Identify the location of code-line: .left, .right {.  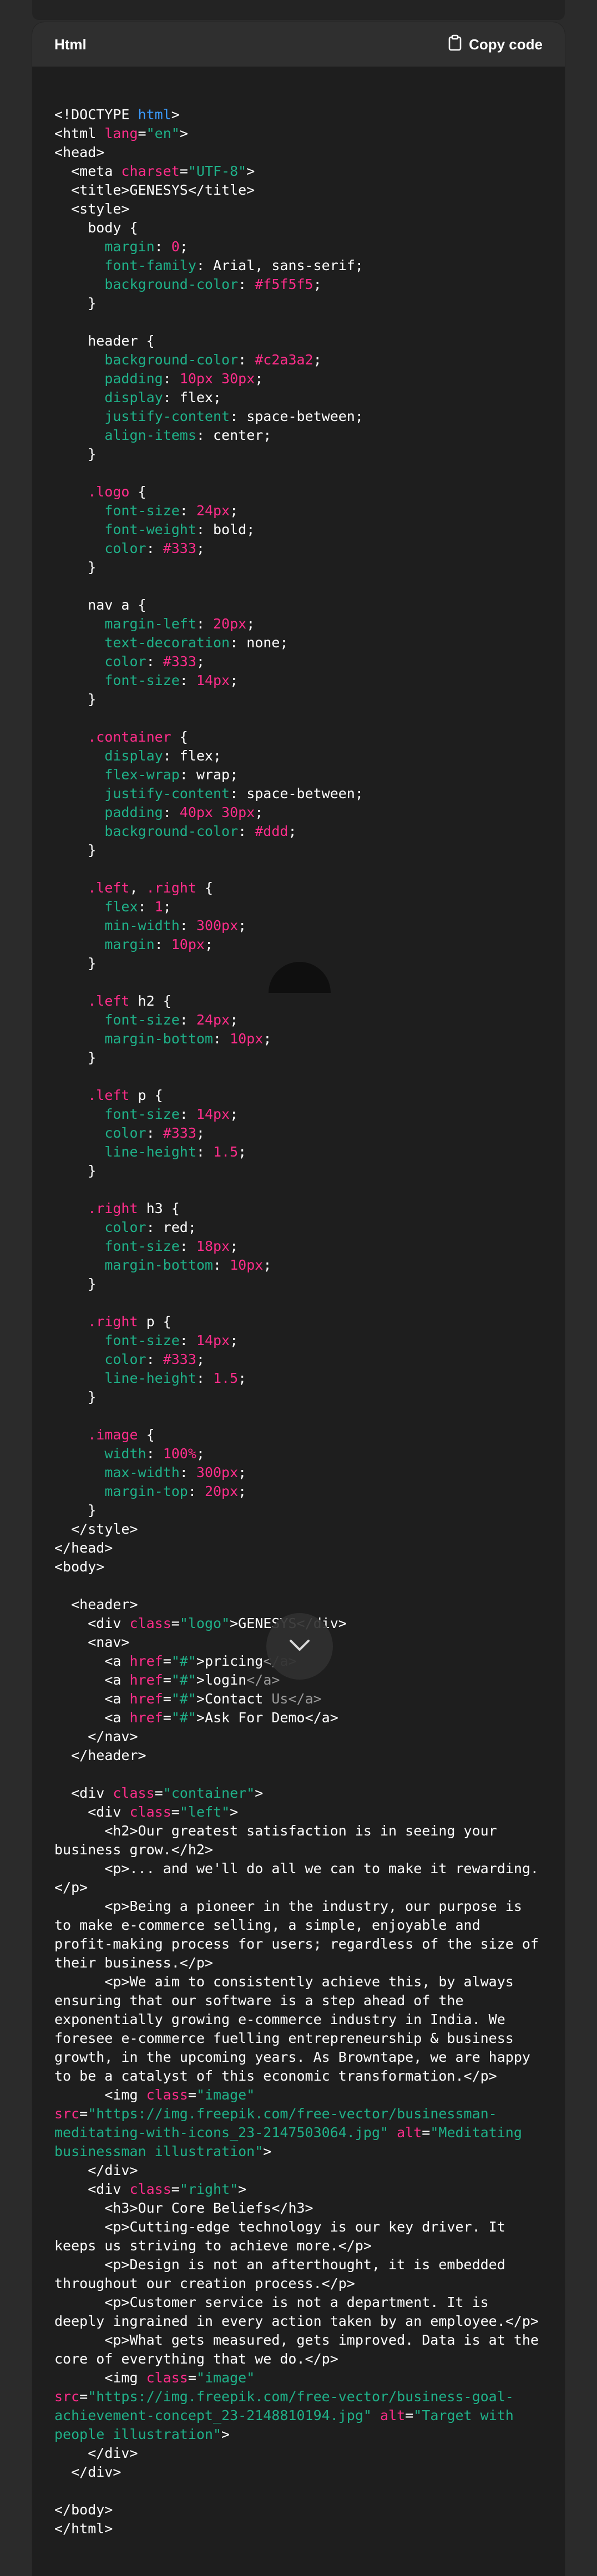
(298, 888).